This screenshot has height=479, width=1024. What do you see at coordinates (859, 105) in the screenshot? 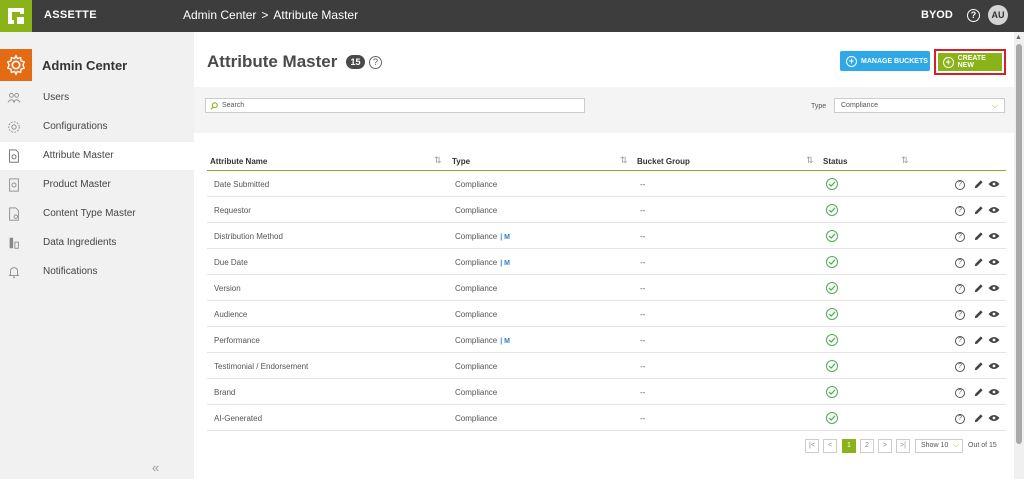
I see `type-filter-value: Compliance` at bounding box center [859, 105].